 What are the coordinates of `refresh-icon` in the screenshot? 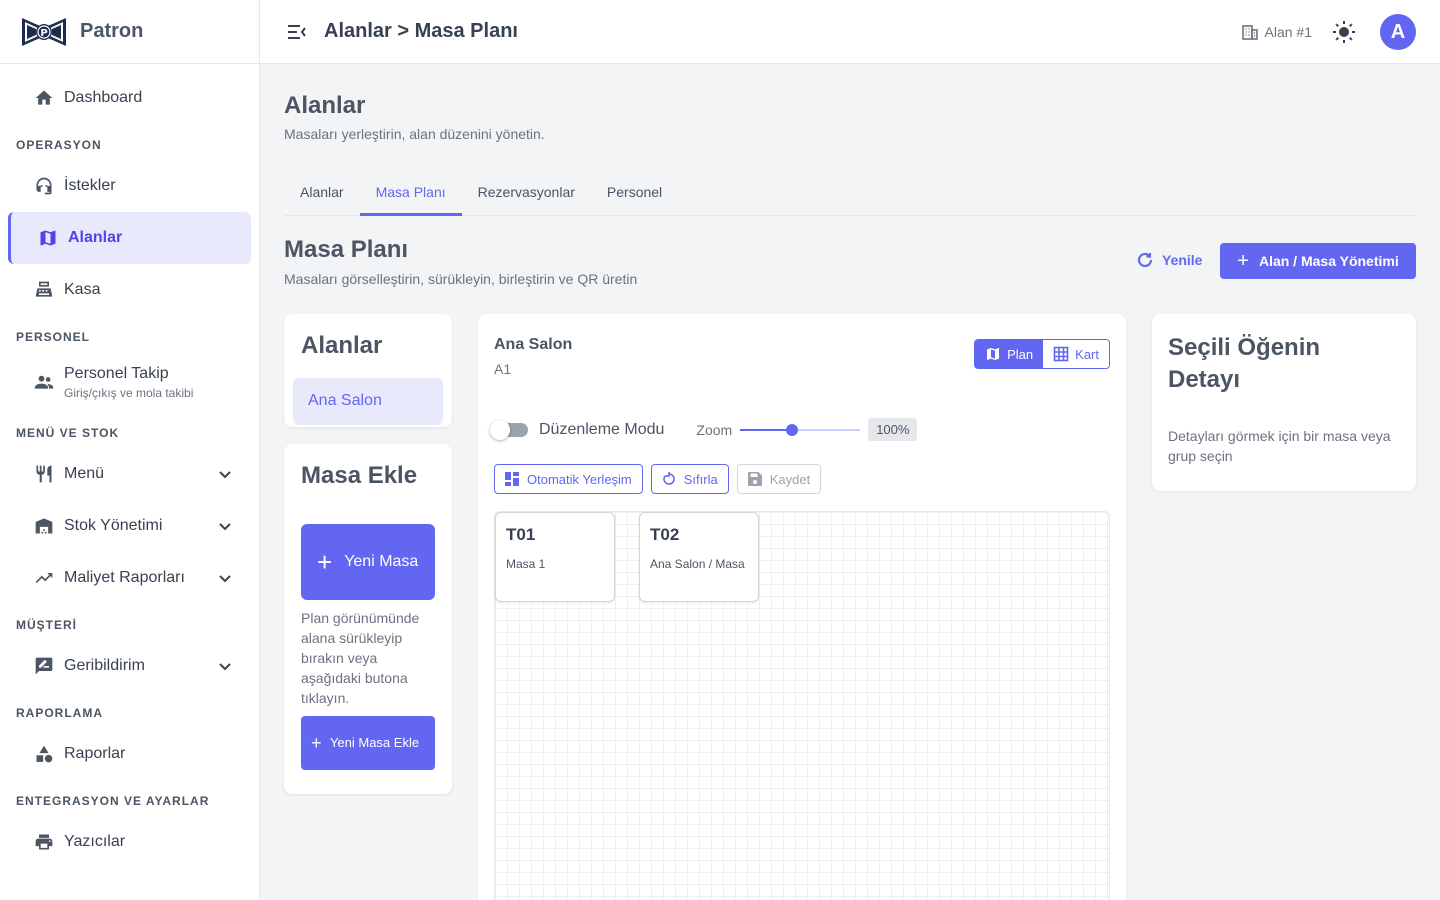 It's located at (1145, 260).